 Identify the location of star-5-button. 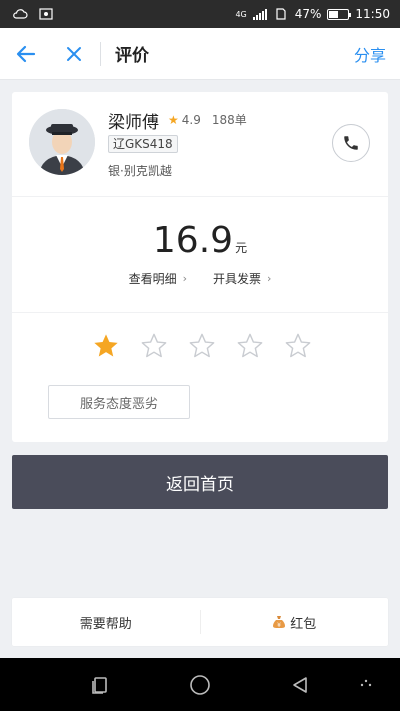
(298, 346).